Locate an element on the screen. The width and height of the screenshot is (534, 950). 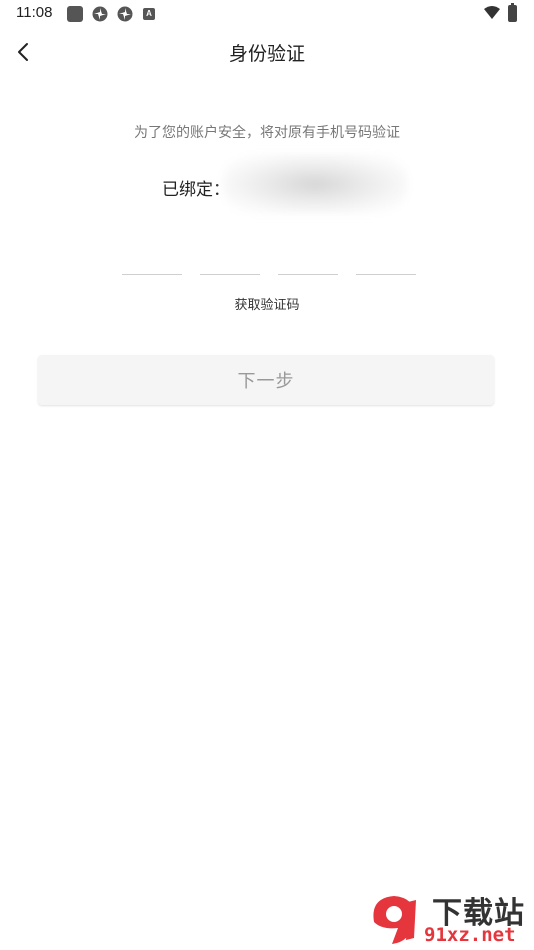
nav-bar: 身份验证 is located at coordinates (267, 52).